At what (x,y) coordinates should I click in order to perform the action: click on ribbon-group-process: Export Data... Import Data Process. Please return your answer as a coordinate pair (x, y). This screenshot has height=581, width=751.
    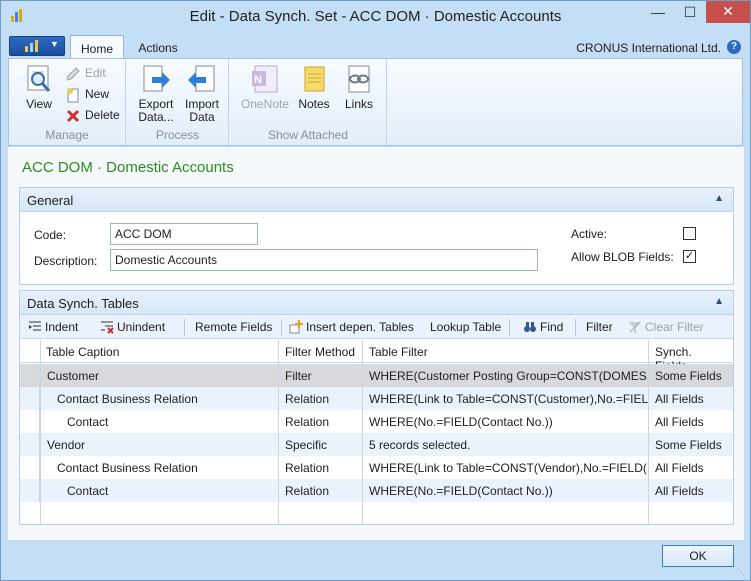
    Looking at the image, I should click on (178, 102).